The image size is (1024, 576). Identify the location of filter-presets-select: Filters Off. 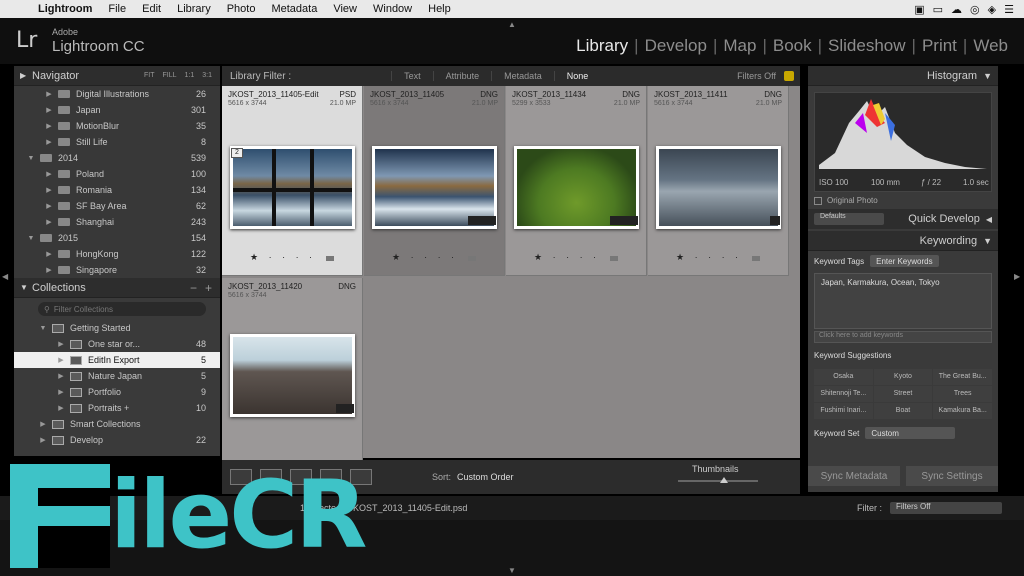
(760, 76).